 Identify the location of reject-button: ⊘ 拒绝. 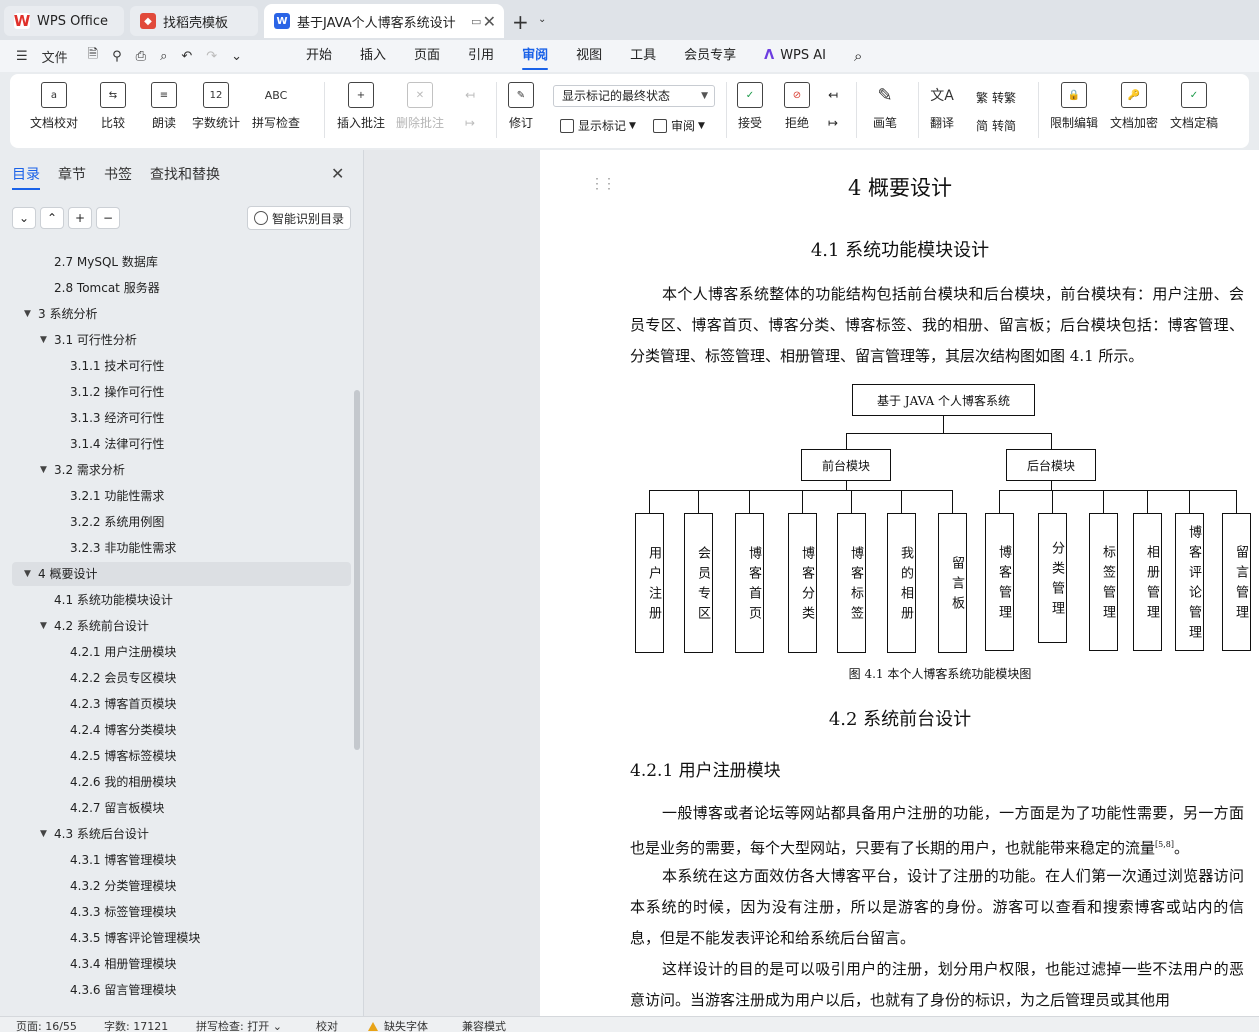
(797, 106).